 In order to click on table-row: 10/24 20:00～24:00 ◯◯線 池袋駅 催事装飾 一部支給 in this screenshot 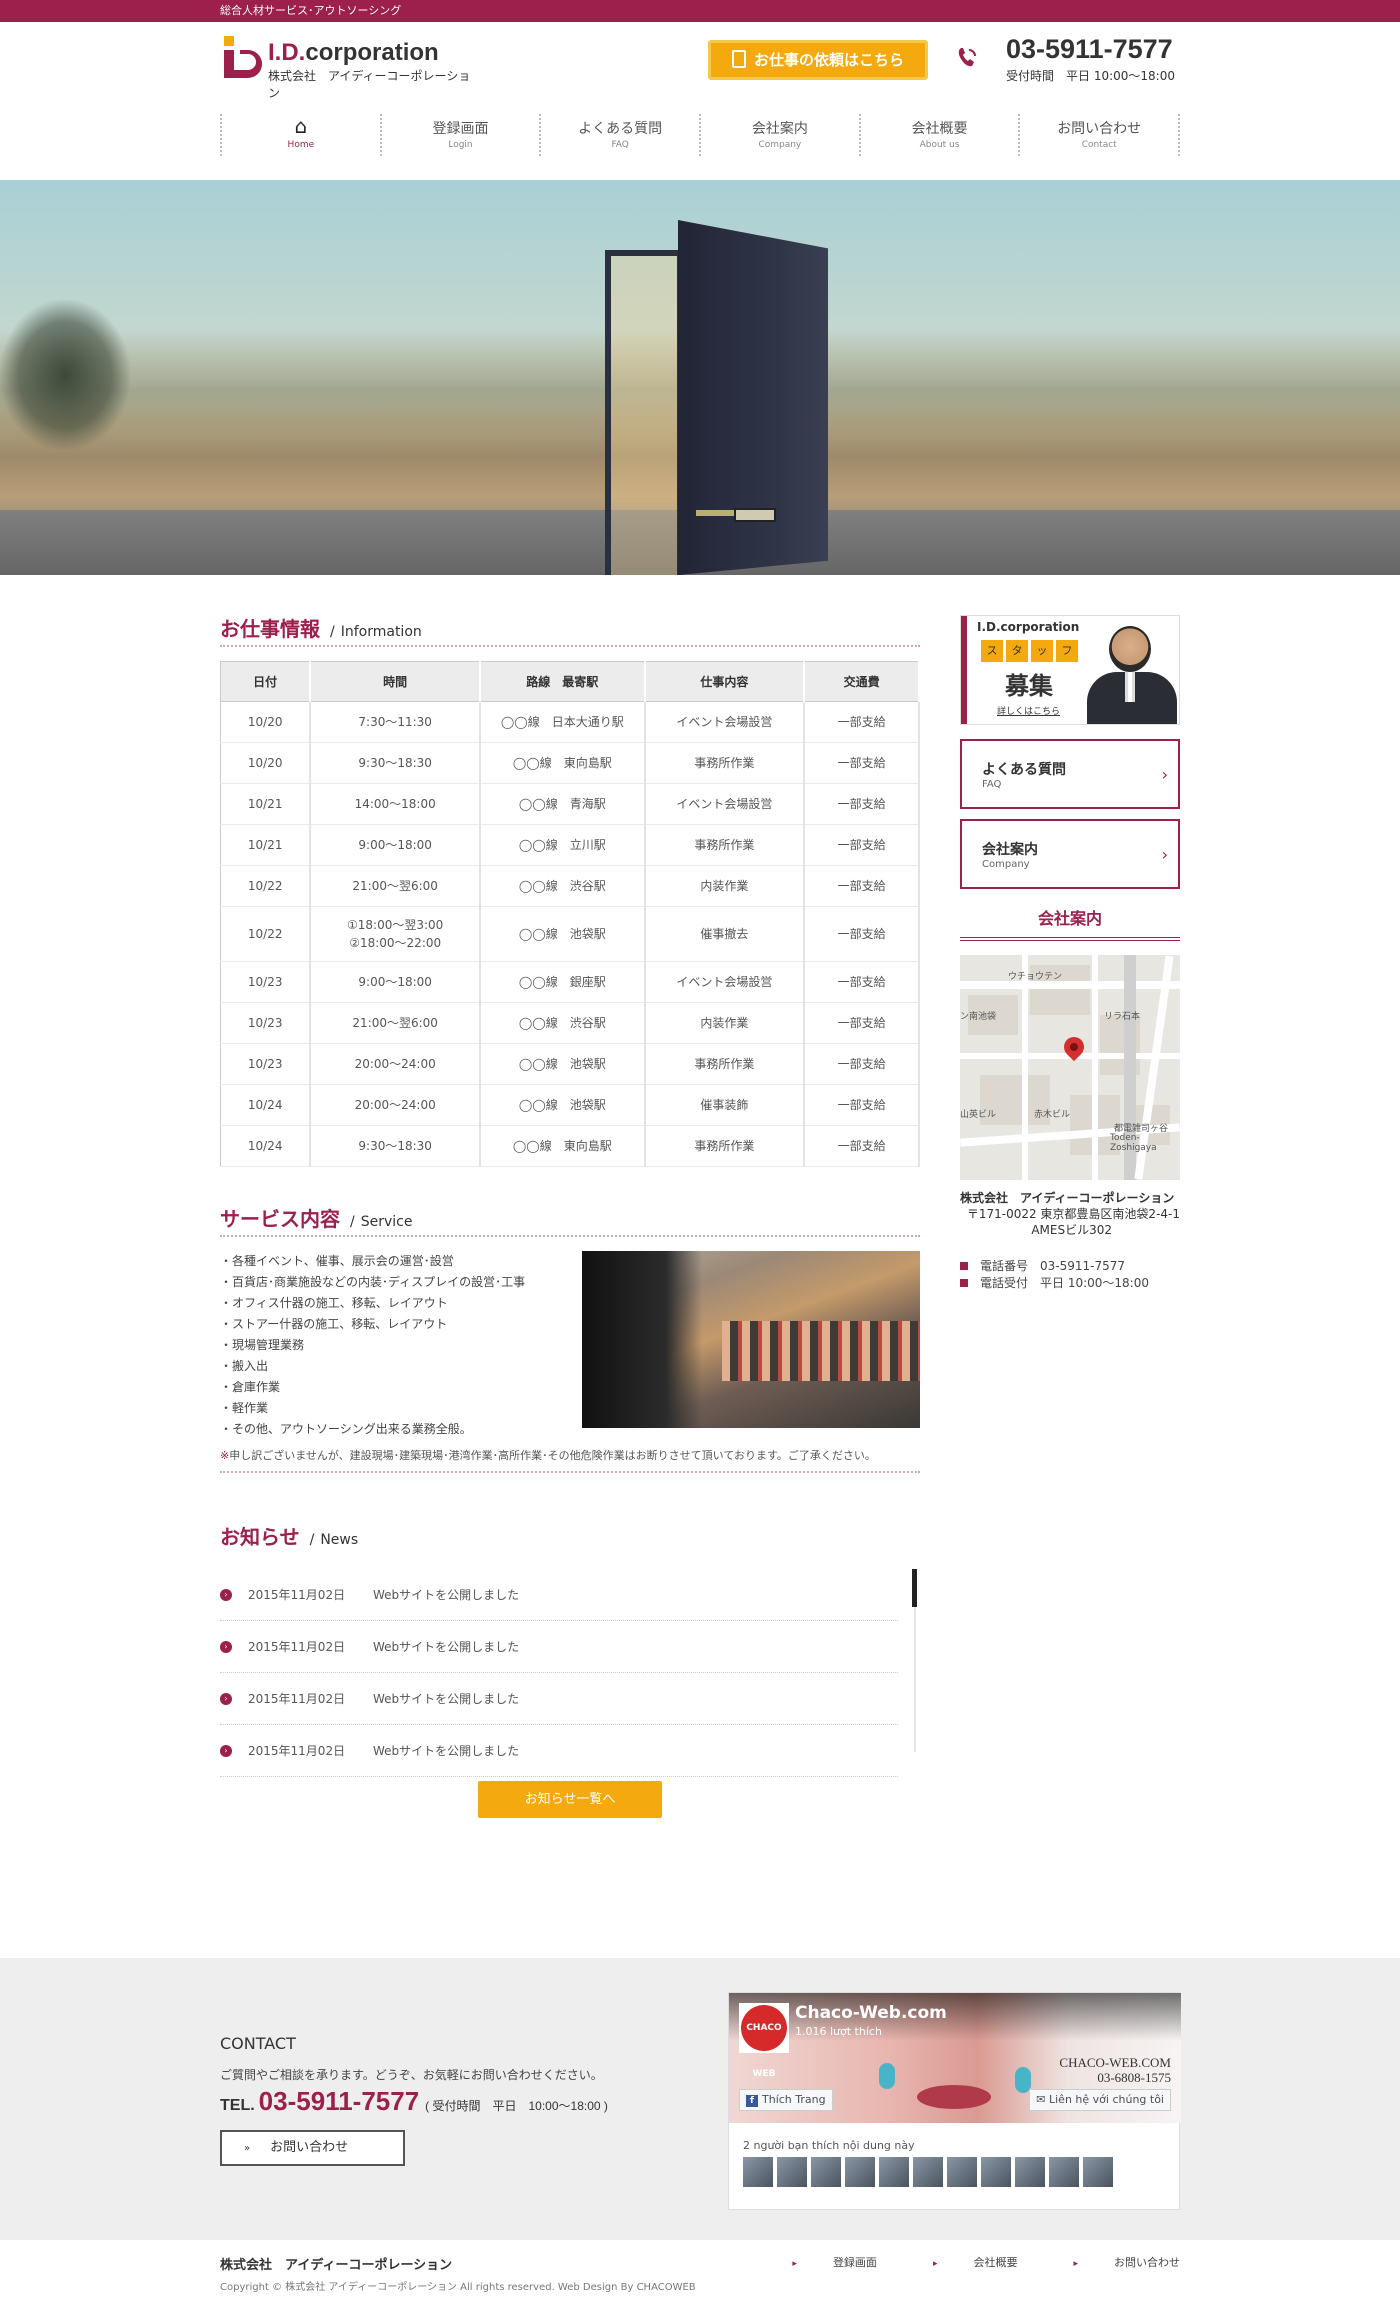, I will do `click(570, 1105)`.